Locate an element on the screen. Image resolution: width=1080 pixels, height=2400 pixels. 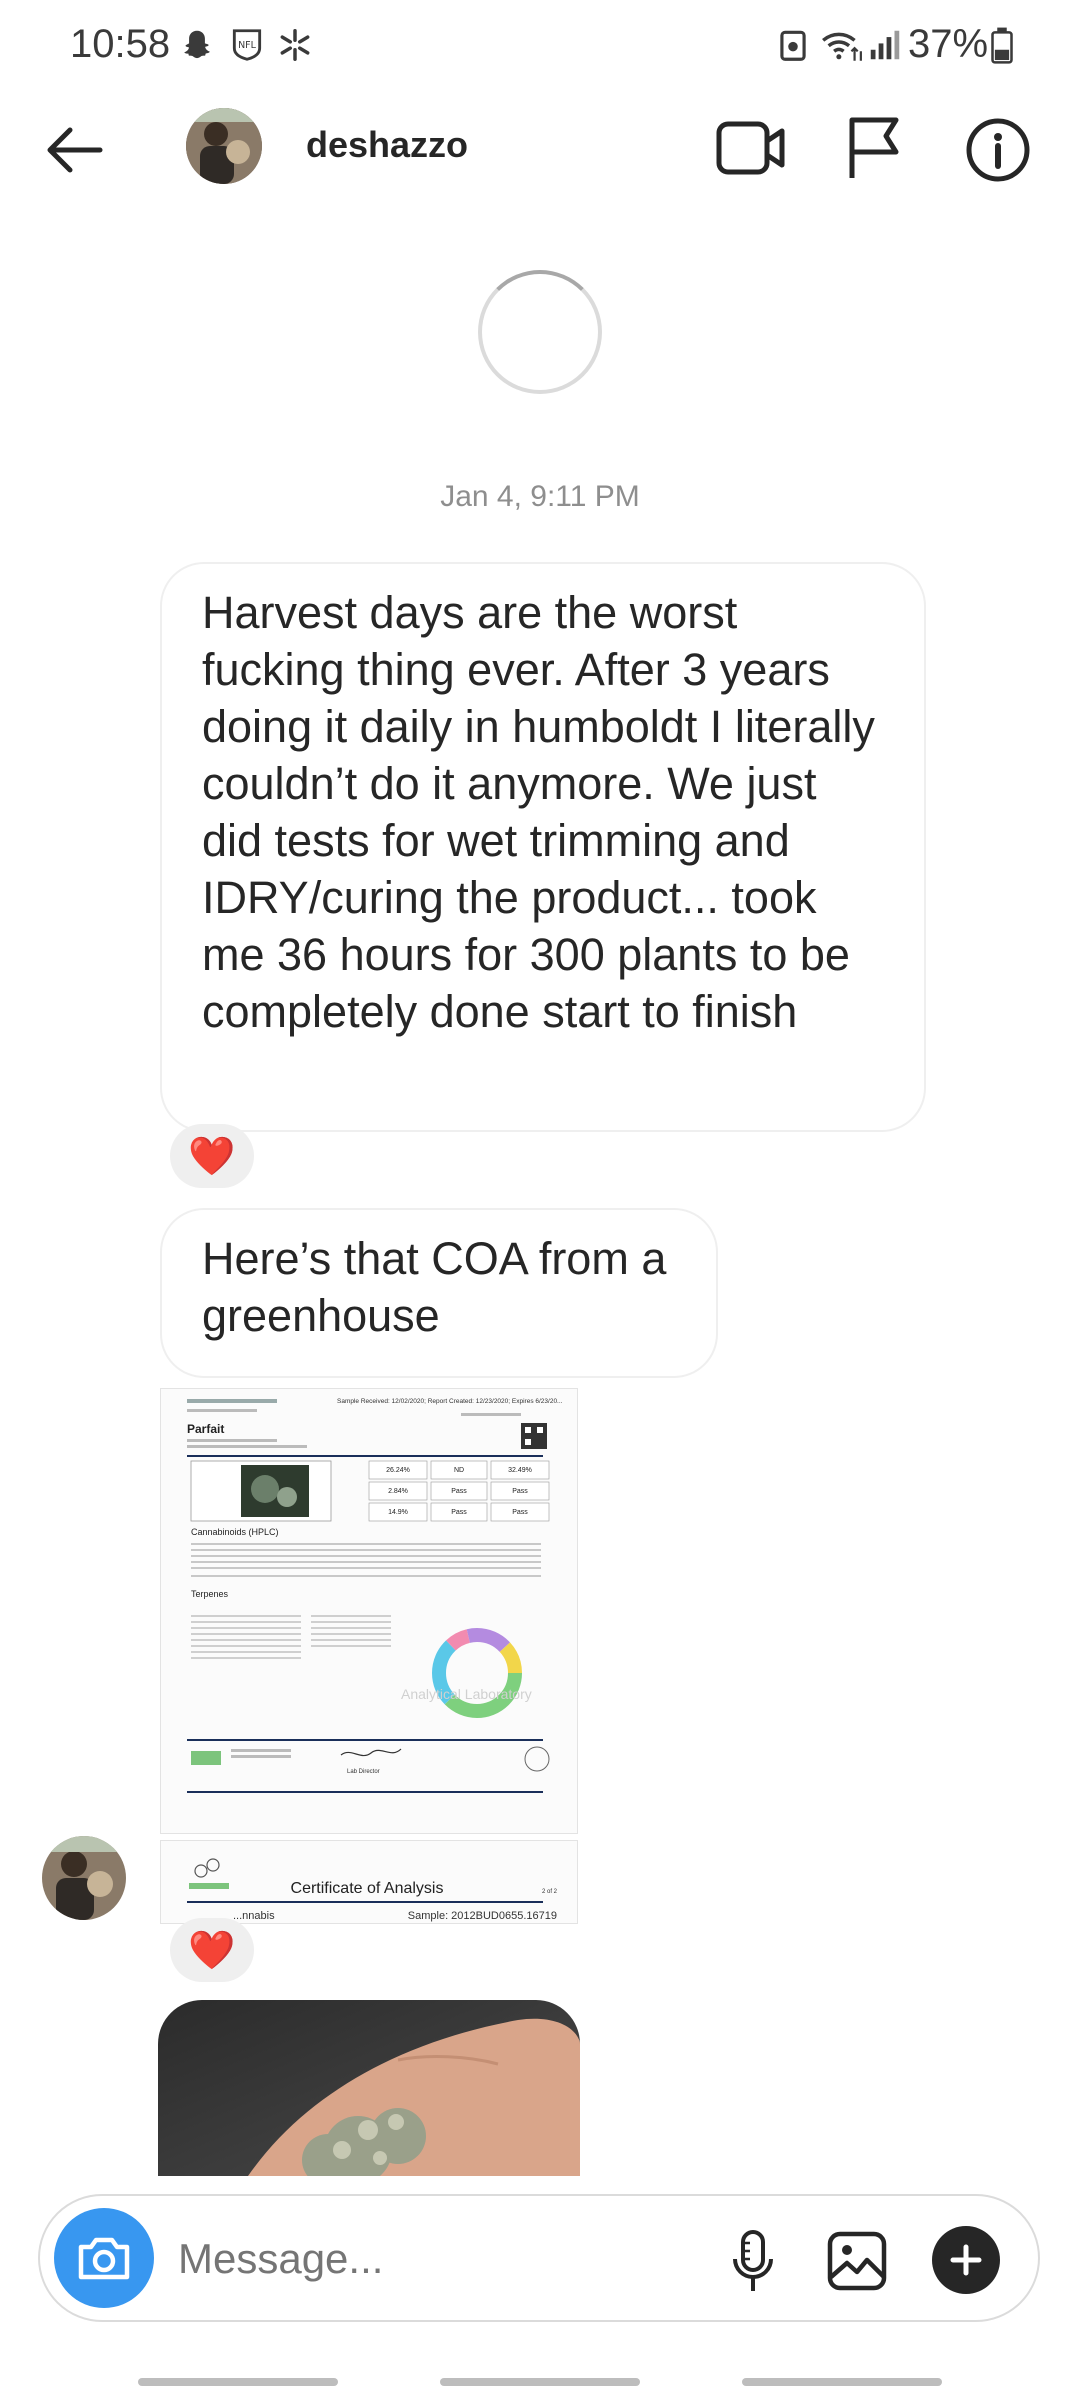
message-bubble: Here’s that COA from a greenhouse is located at coordinates (439, 1293).